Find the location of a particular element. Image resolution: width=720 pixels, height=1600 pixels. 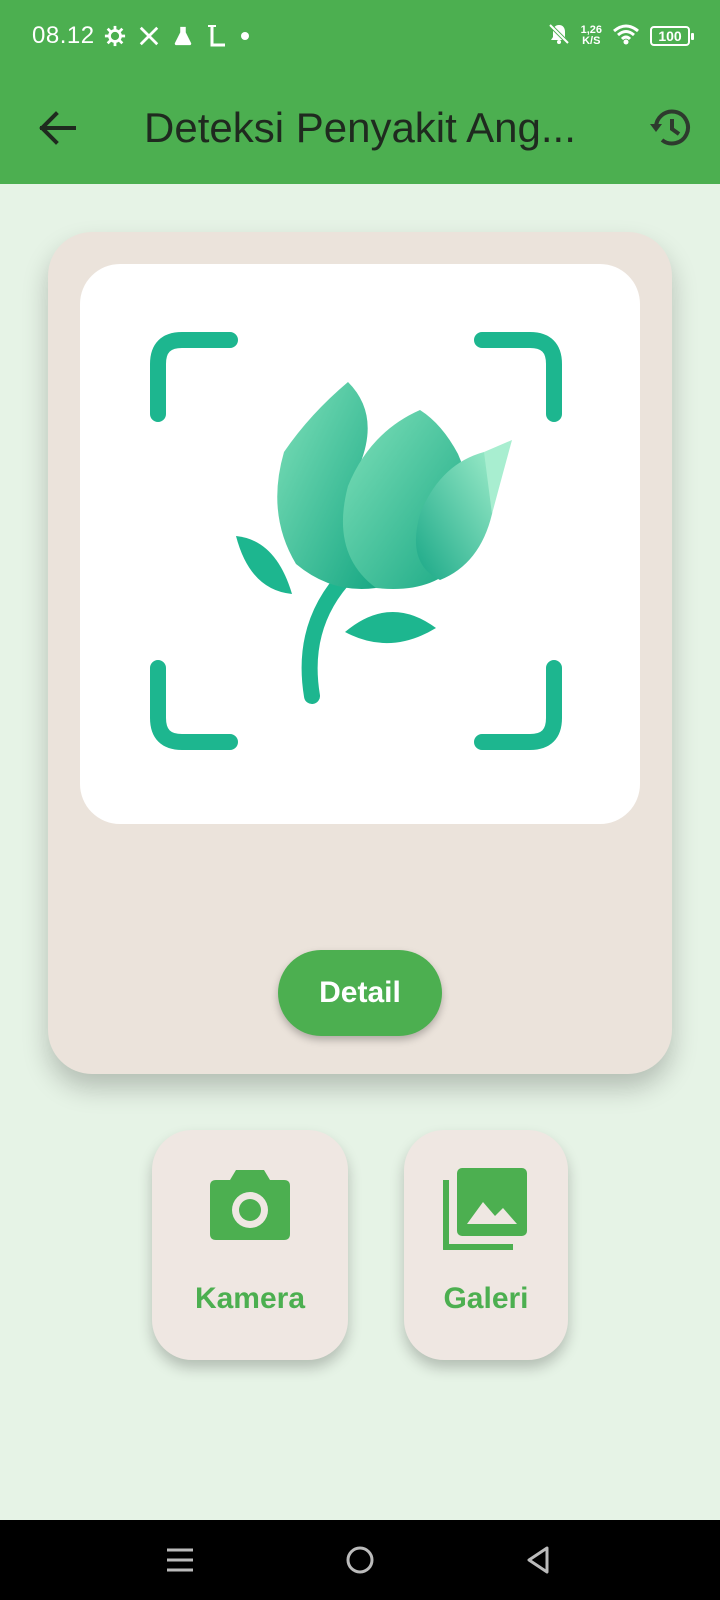

nav-back-button is located at coordinates (538, 1560).